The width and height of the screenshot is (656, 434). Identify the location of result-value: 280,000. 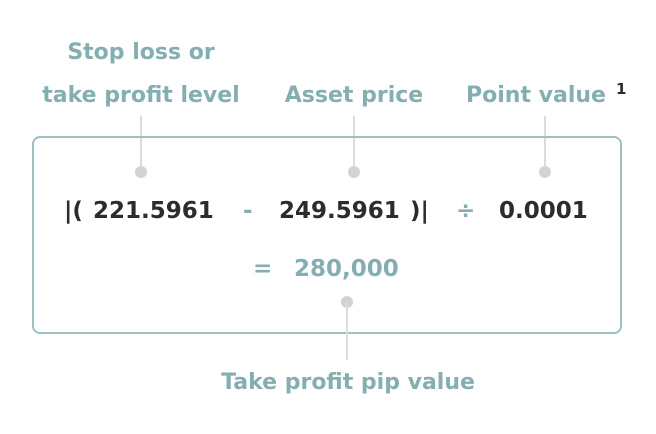
(346, 269).